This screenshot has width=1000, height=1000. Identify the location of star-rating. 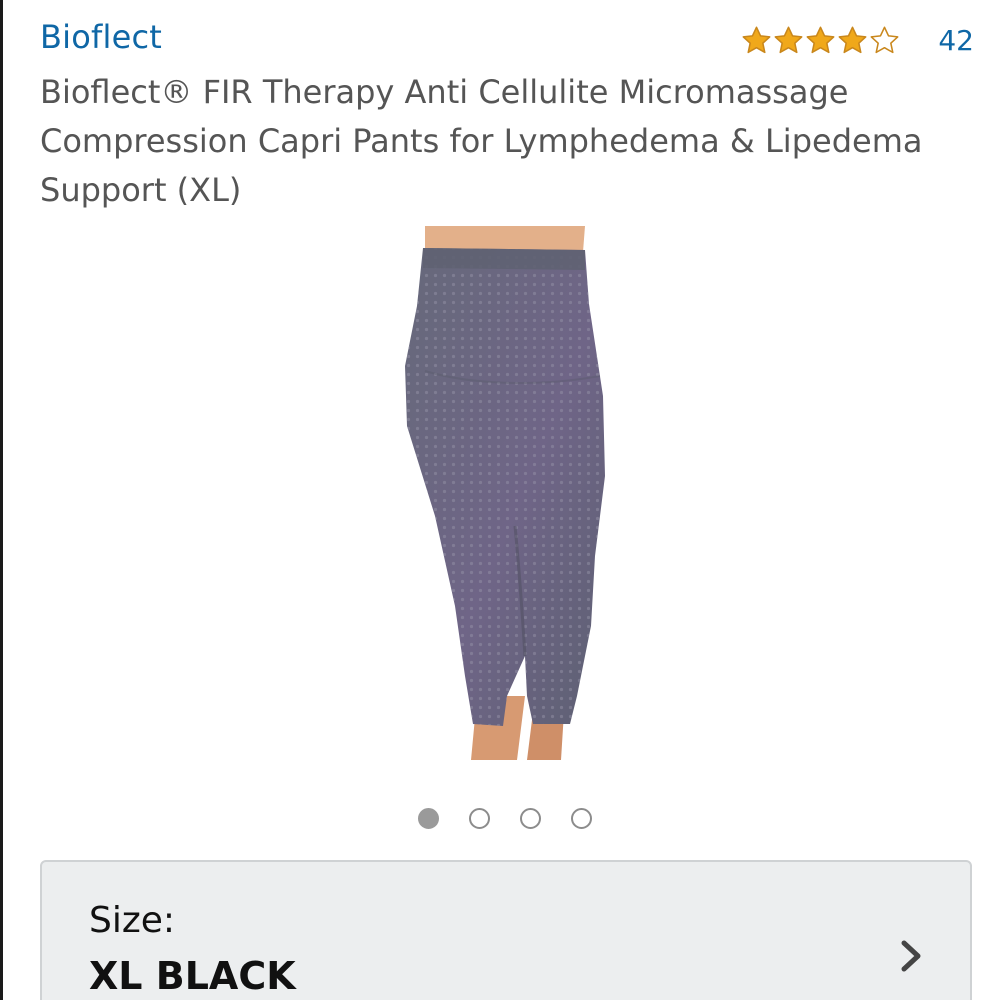
(821, 40).